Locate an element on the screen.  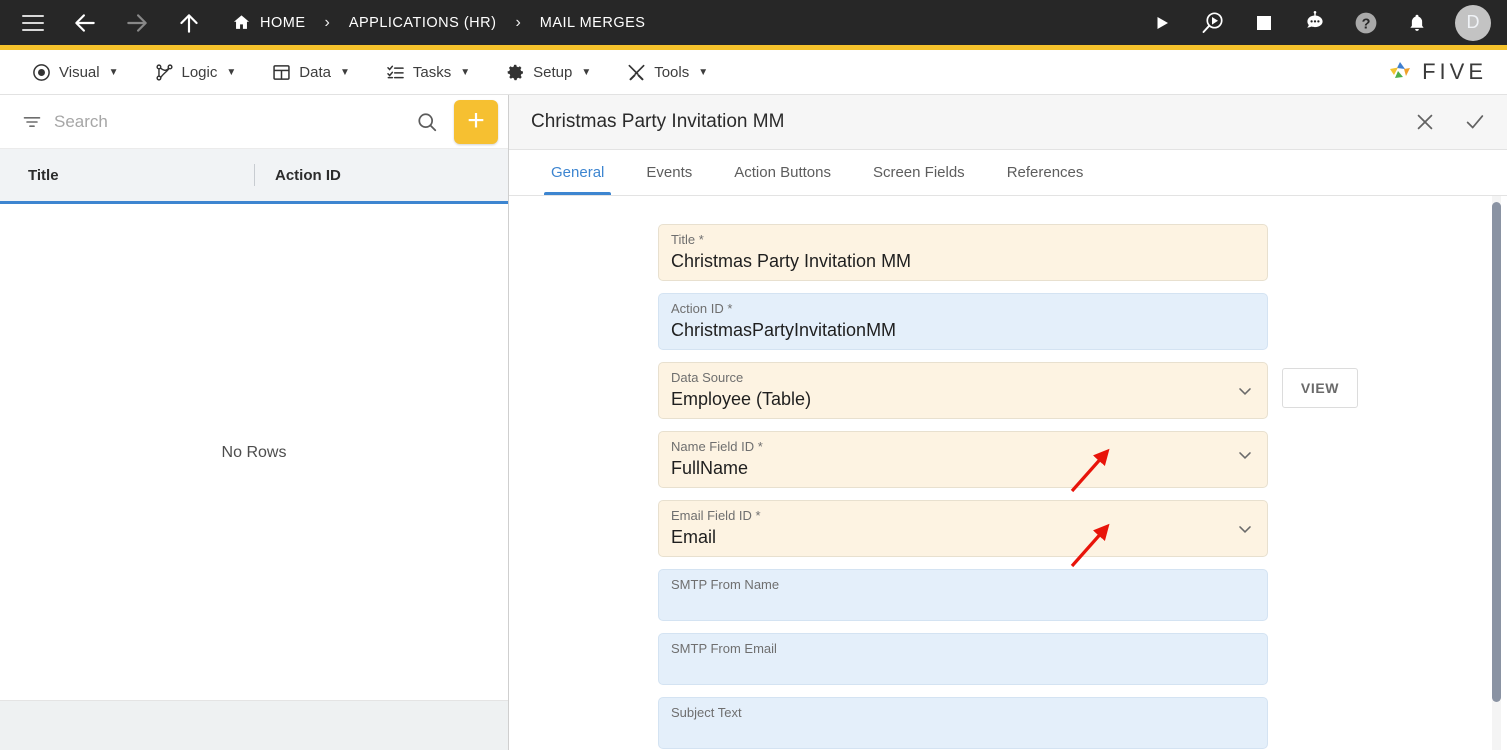
hamburger-icon is located at coordinates (33, 22).